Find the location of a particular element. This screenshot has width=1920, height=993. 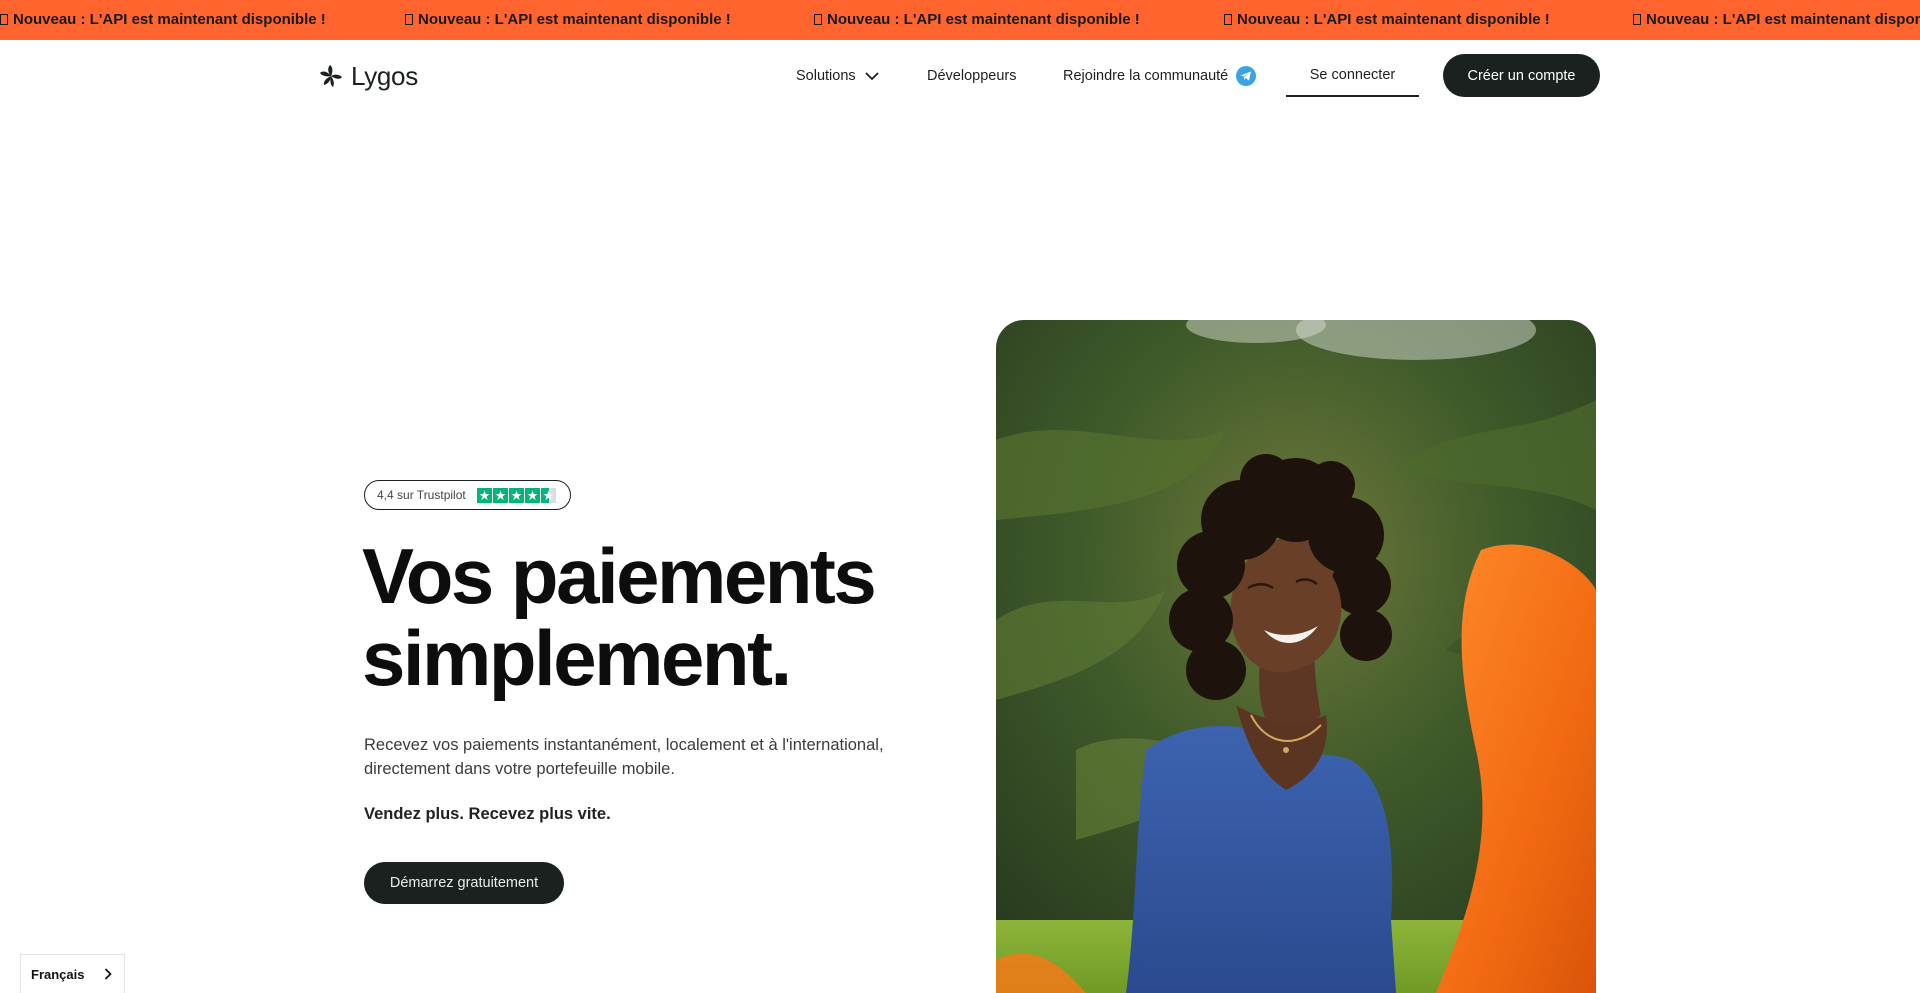

nav-solutions: Solutions is located at coordinates (837, 76).